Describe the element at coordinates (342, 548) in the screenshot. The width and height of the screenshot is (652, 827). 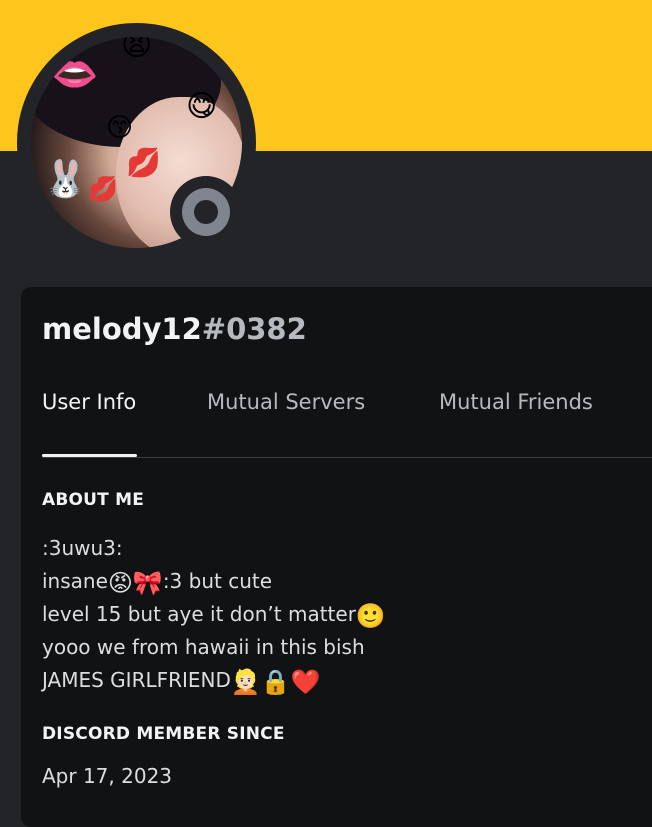
I see `about-line-1: :3uwu3:` at that location.